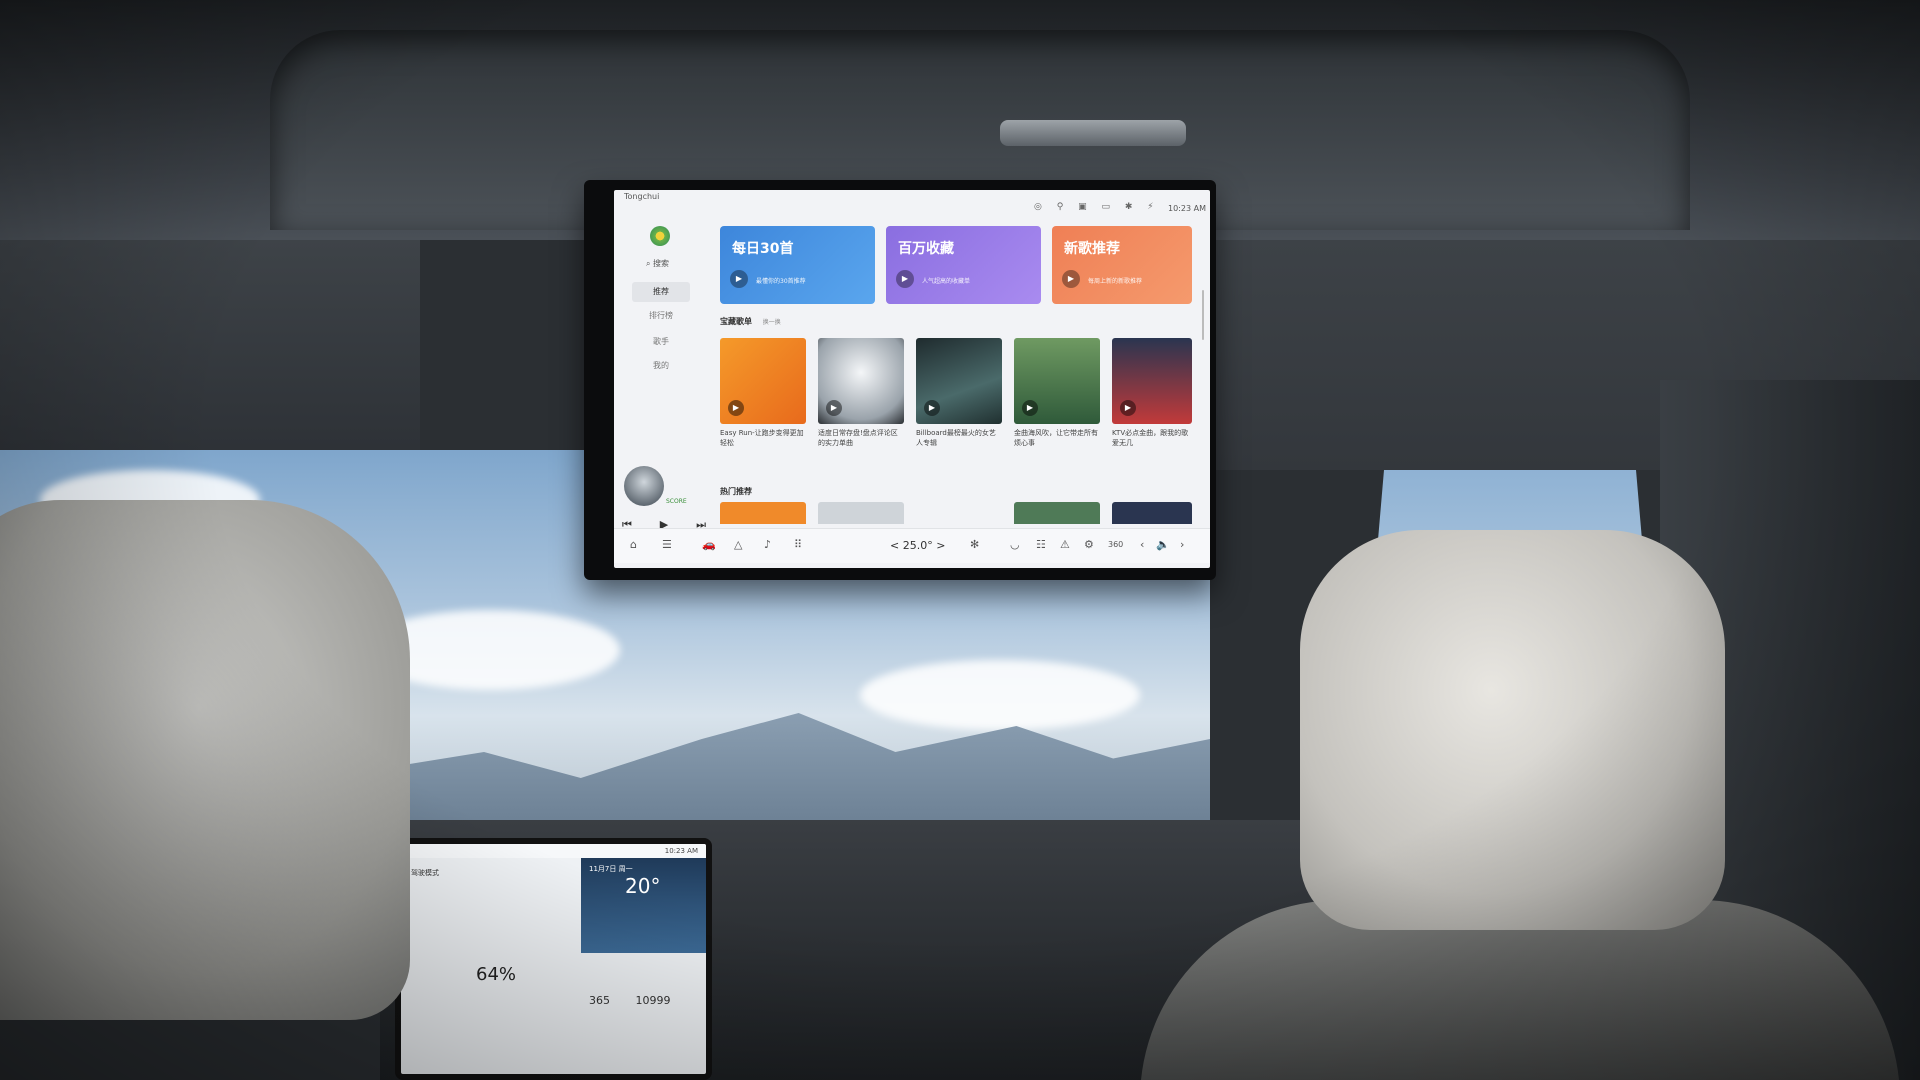 The image size is (1920, 1080). What do you see at coordinates (661, 342) in the screenshot?
I see `nav-item-artists: 歌手` at bounding box center [661, 342].